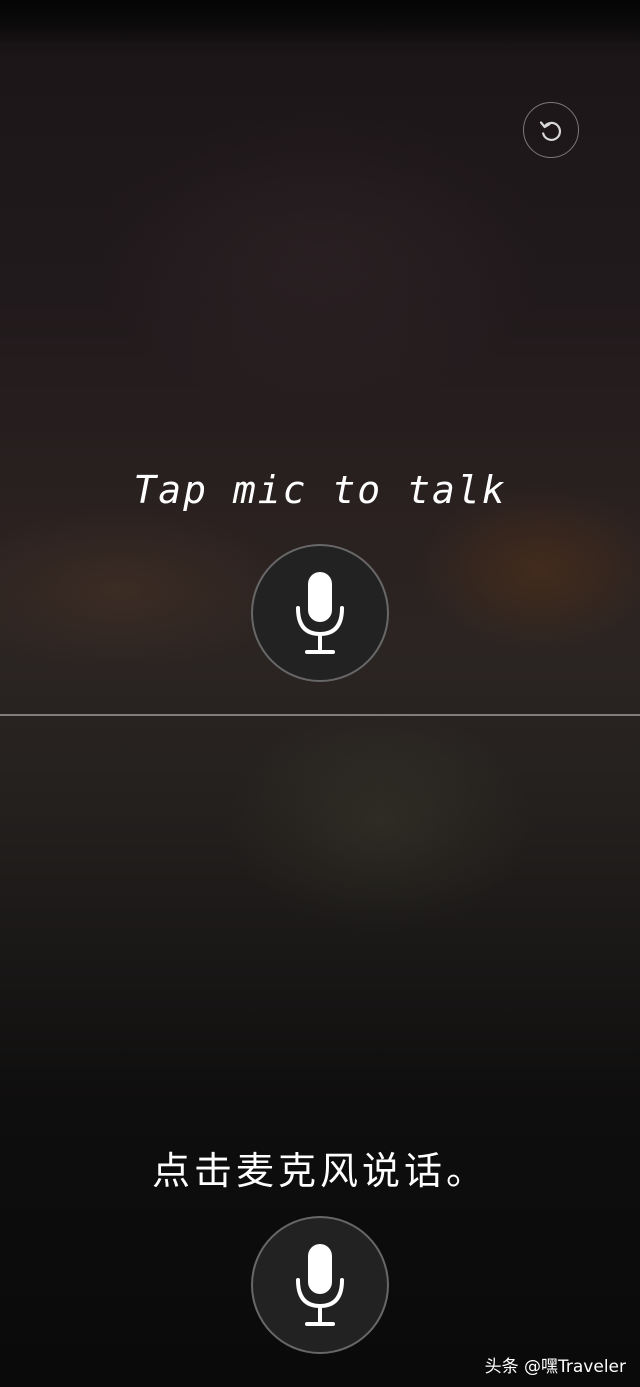 The width and height of the screenshot is (640, 1387). What do you see at coordinates (320, 490) in the screenshot?
I see `prompt-text-english: Tap mic to talk` at bounding box center [320, 490].